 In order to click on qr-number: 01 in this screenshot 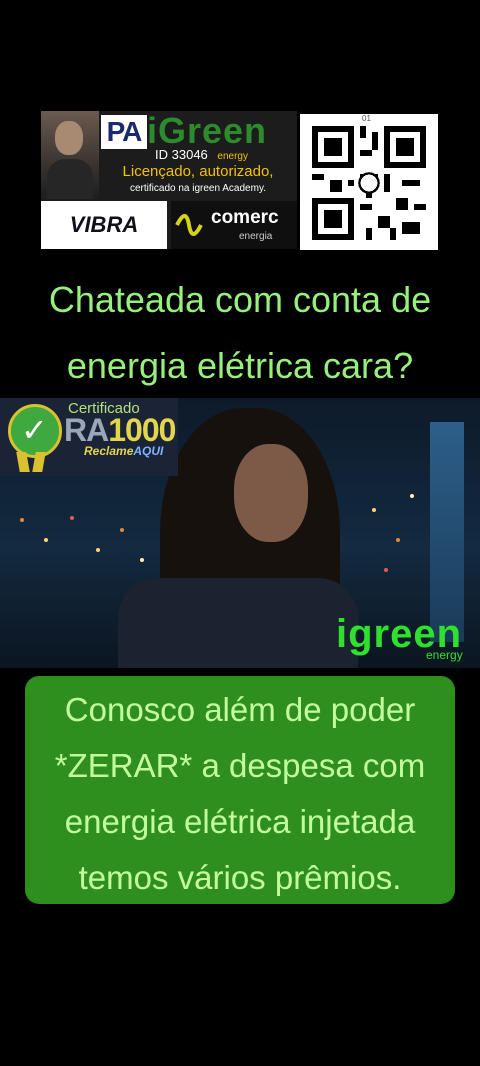, I will do `click(366, 118)`.